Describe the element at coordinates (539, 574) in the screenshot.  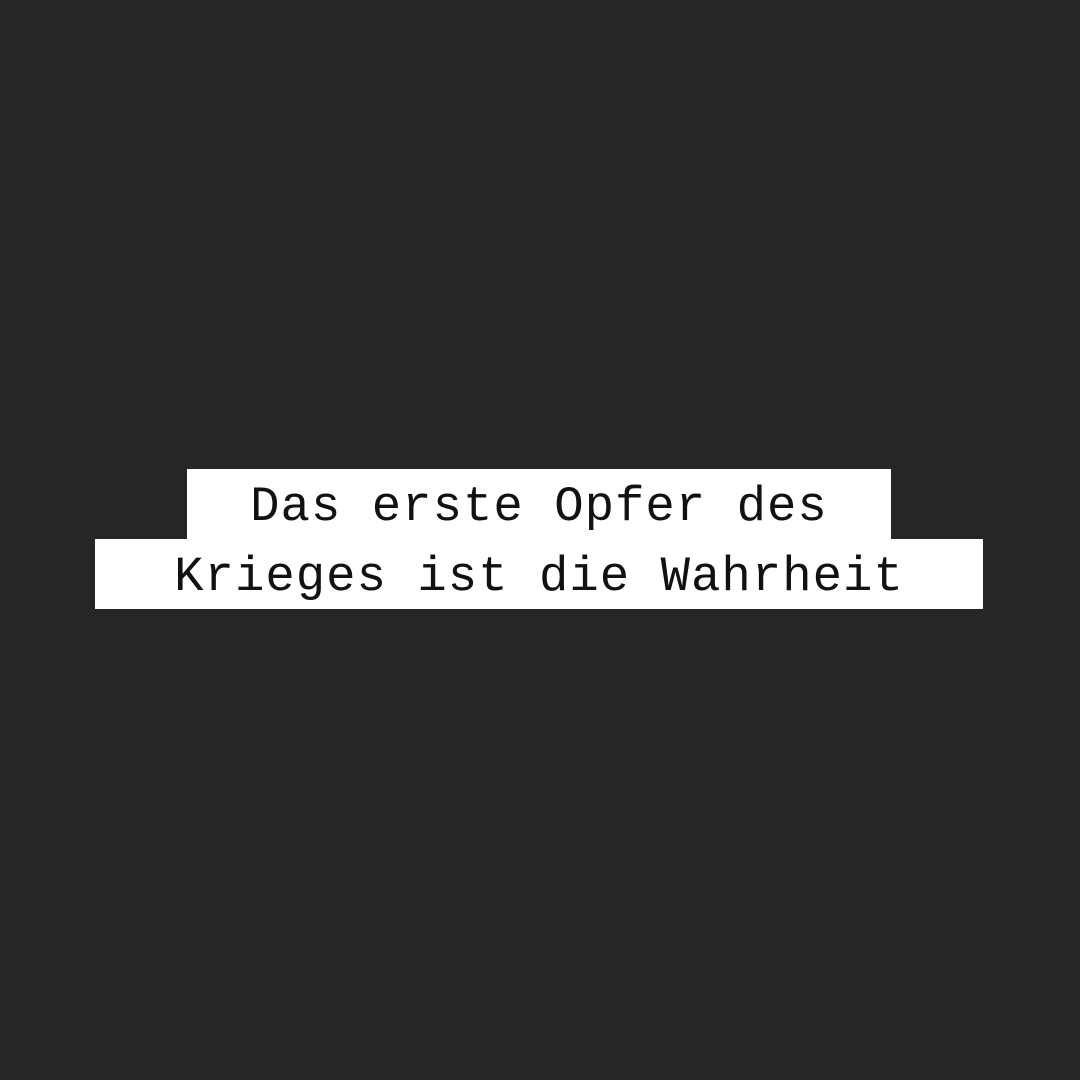
I see `quote-line-2: Krieges ist die Wahrheit` at that location.